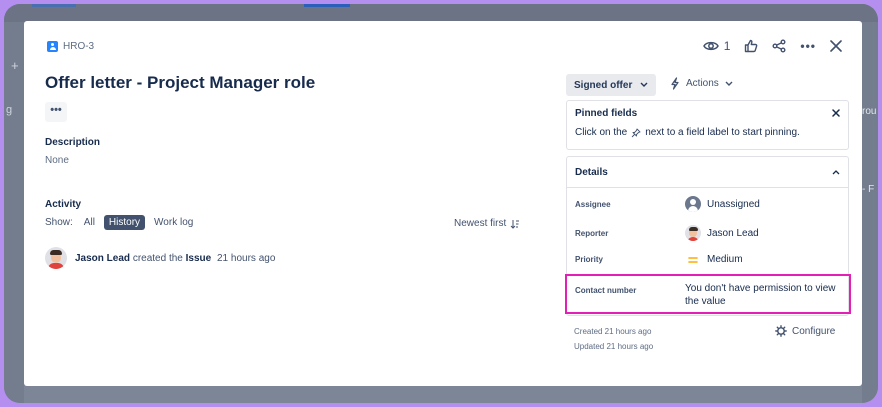  I want to click on configure-label: Configure, so click(814, 331).